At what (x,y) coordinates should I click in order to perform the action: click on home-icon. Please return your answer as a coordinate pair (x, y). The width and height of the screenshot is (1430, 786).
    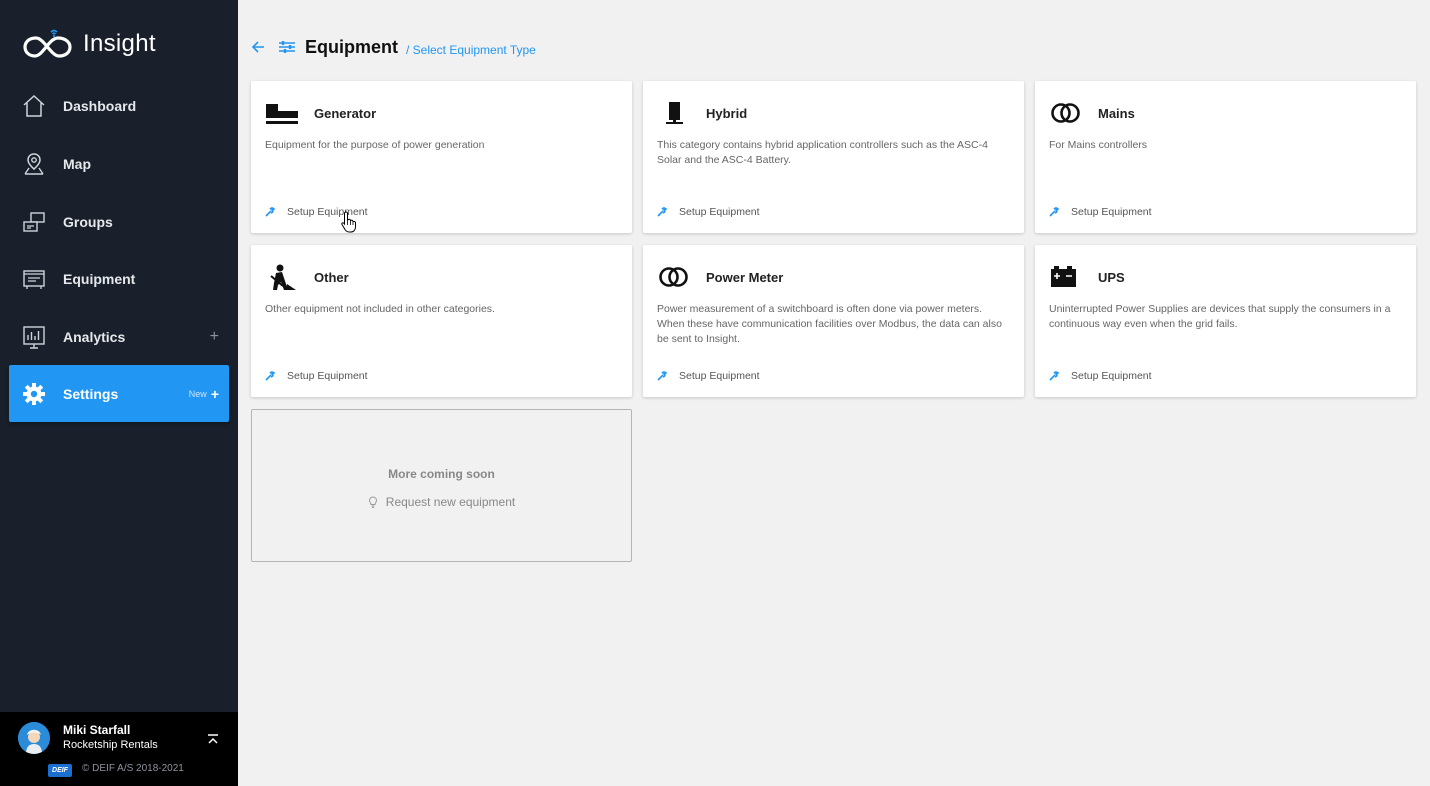
    Looking at the image, I should click on (34, 106).